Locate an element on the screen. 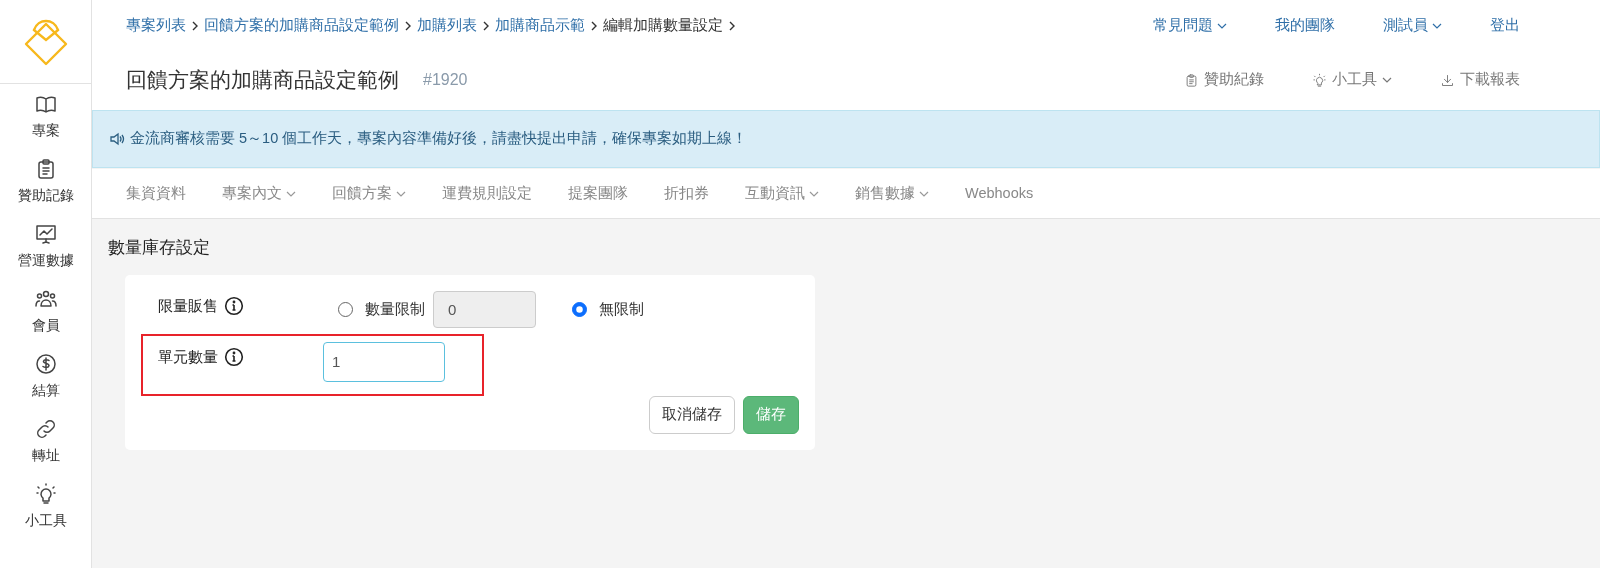 The width and height of the screenshot is (1600, 568). nav-tab: 集資資料 is located at coordinates (156, 193).